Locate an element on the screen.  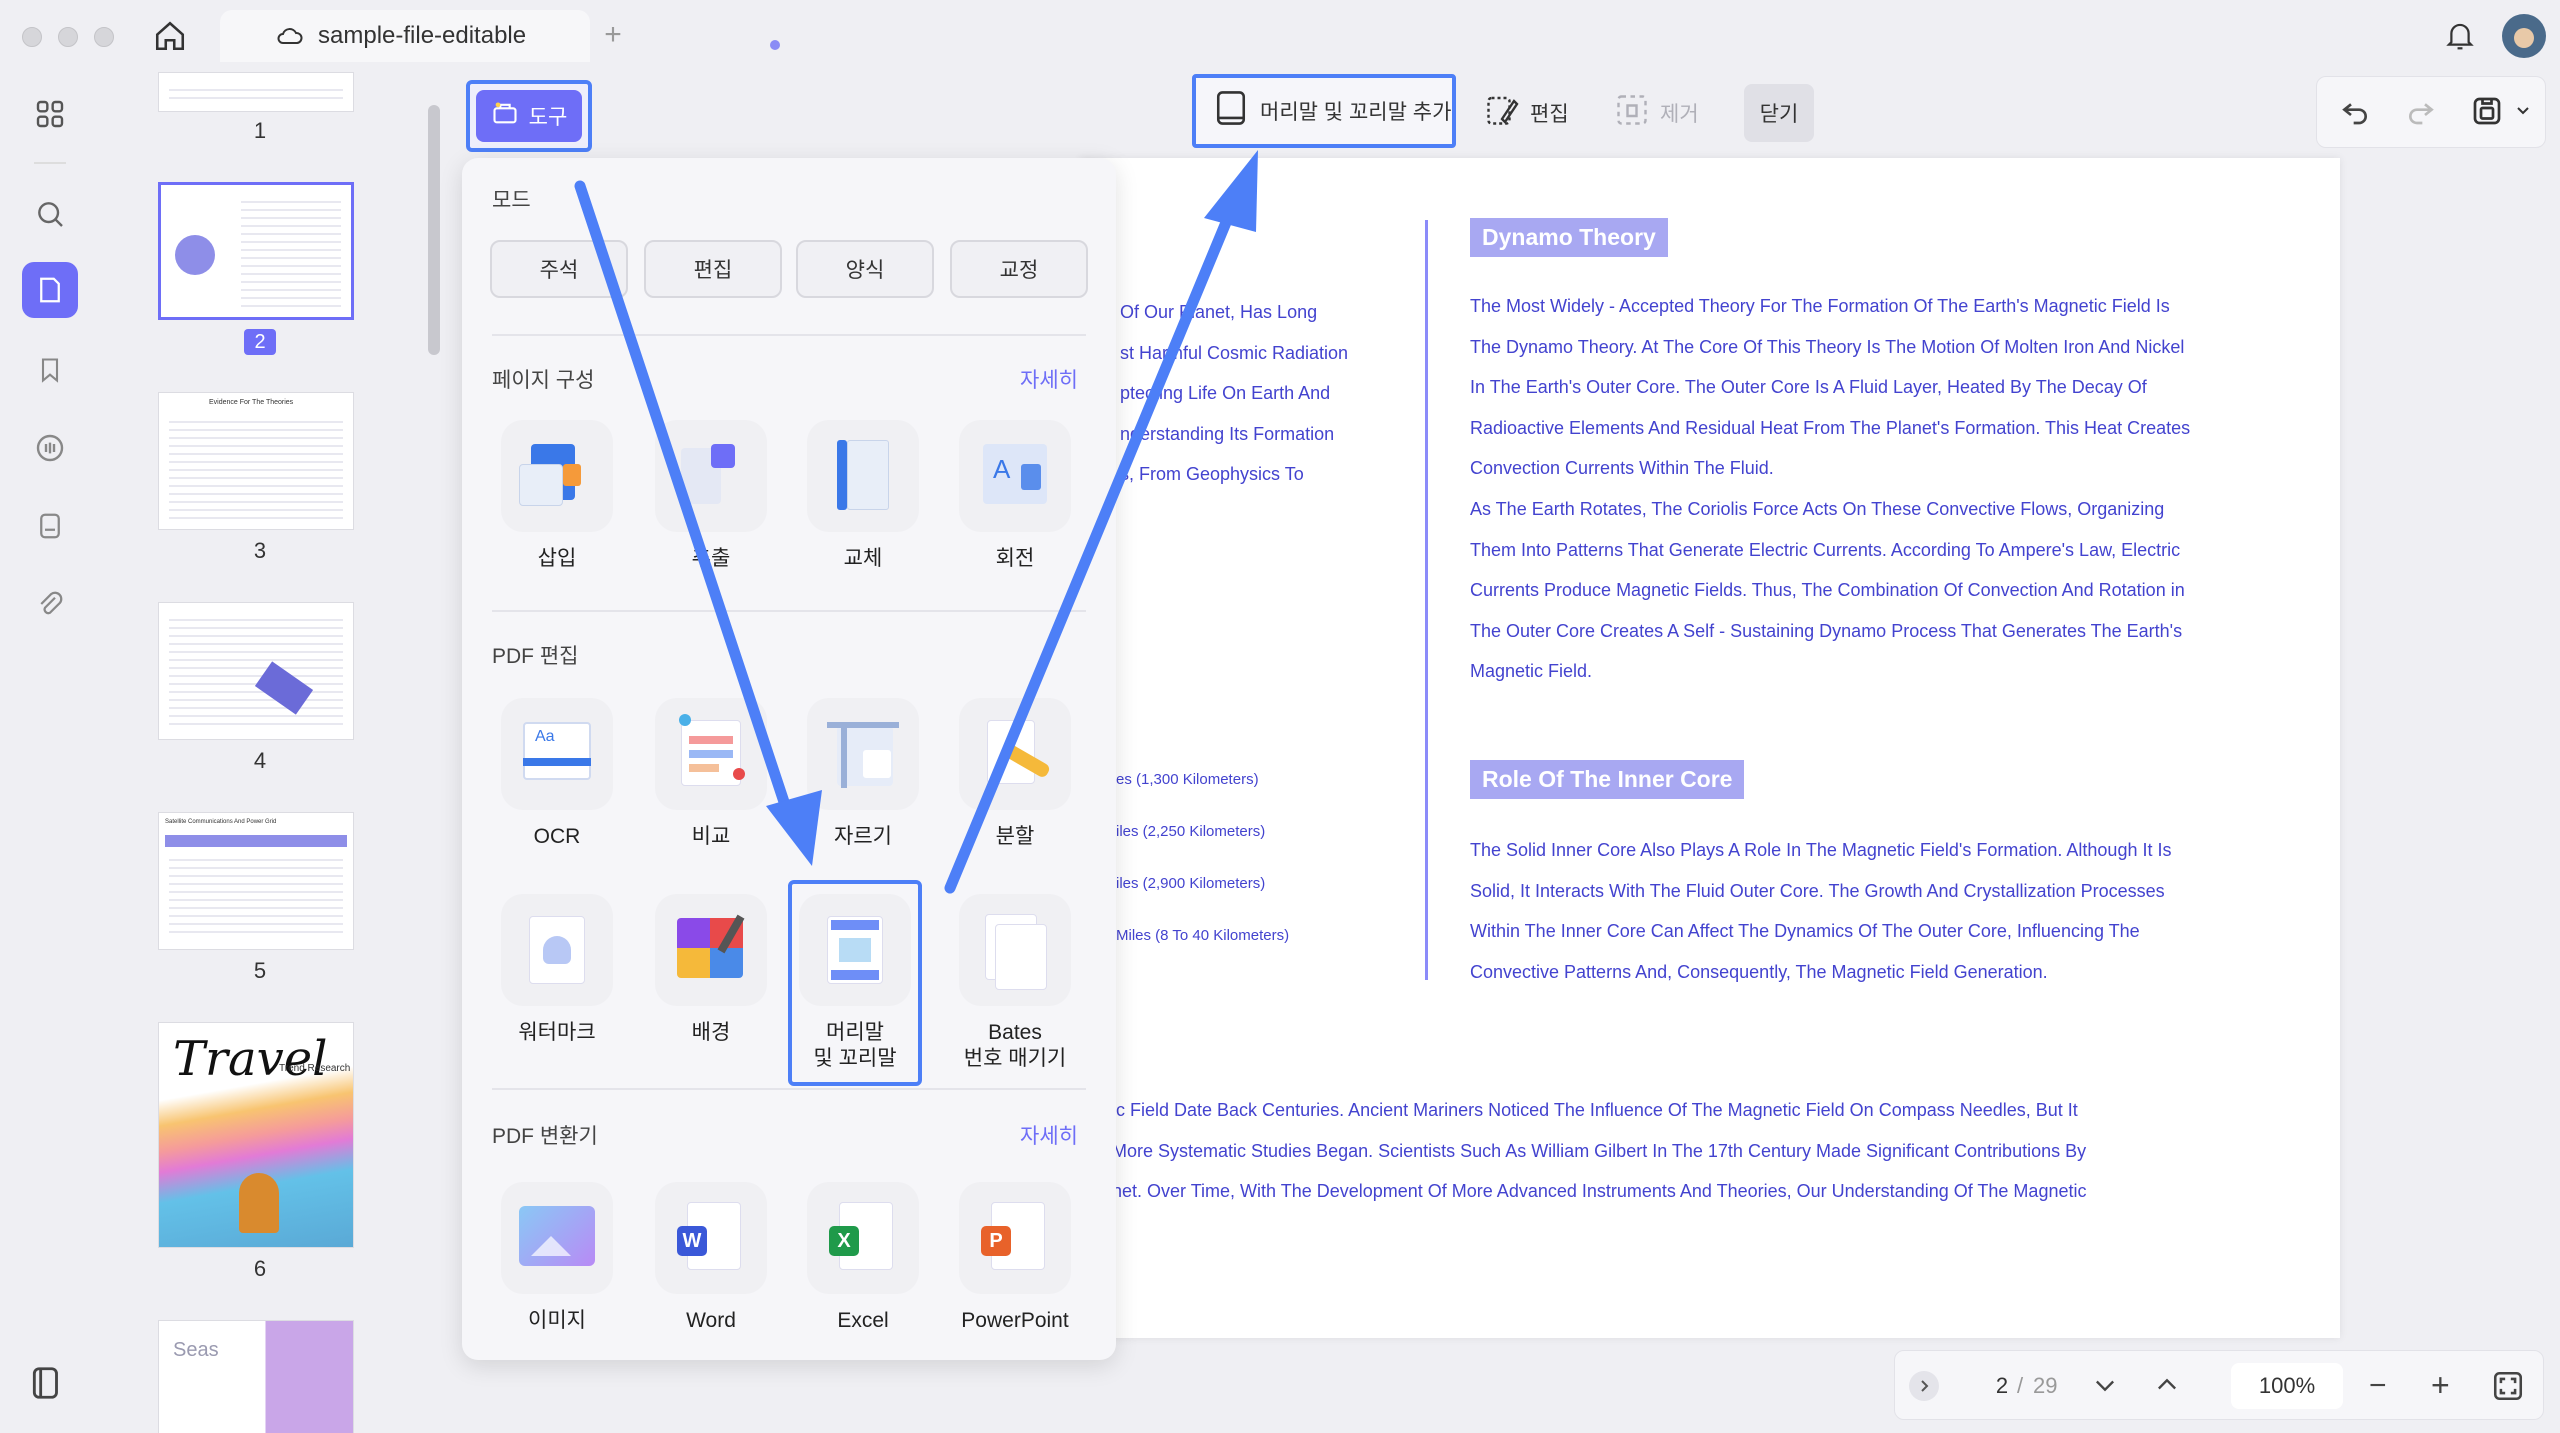
attachment-icon is located at coordinates (50, 604).